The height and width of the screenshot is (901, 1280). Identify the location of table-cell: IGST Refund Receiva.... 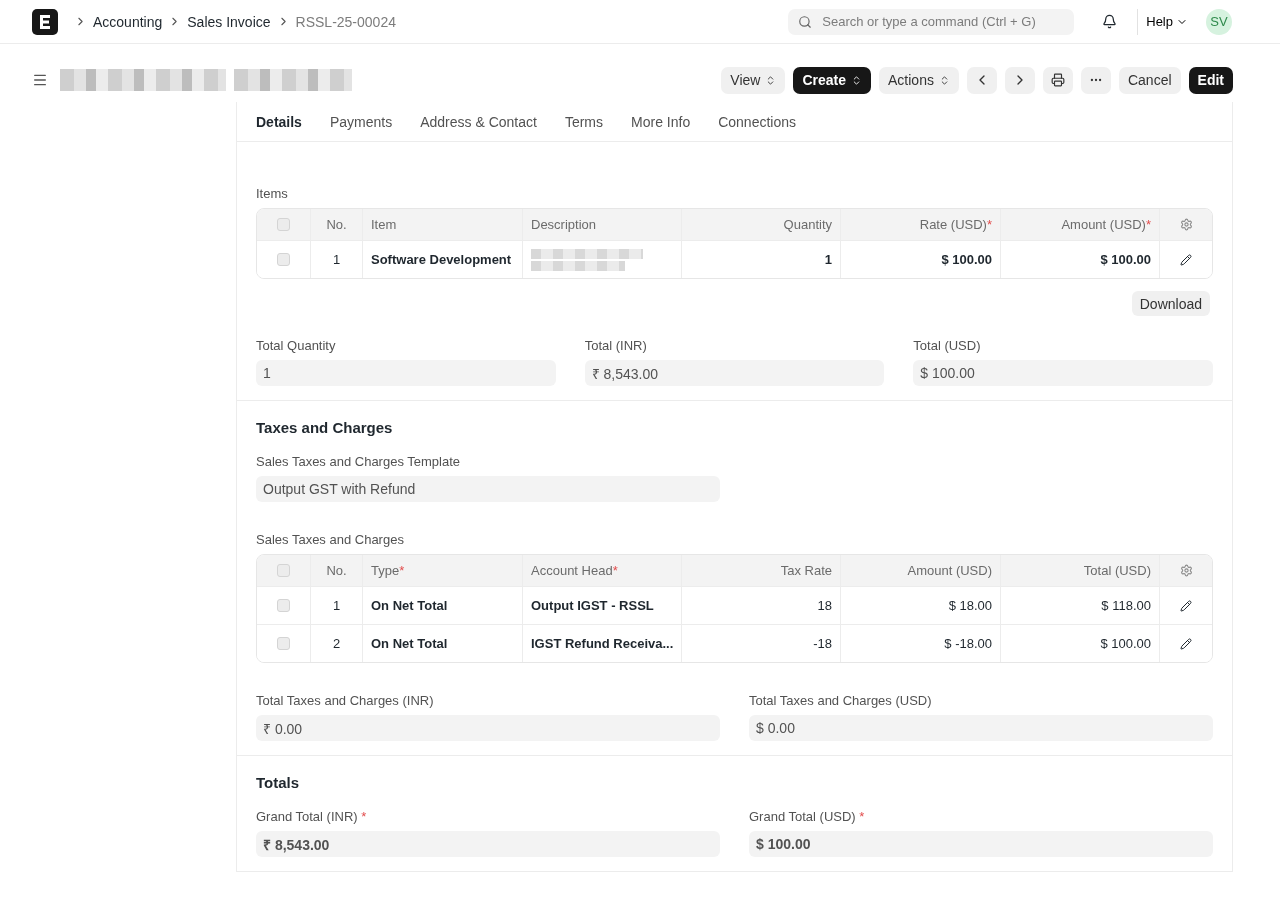
(602, 643).